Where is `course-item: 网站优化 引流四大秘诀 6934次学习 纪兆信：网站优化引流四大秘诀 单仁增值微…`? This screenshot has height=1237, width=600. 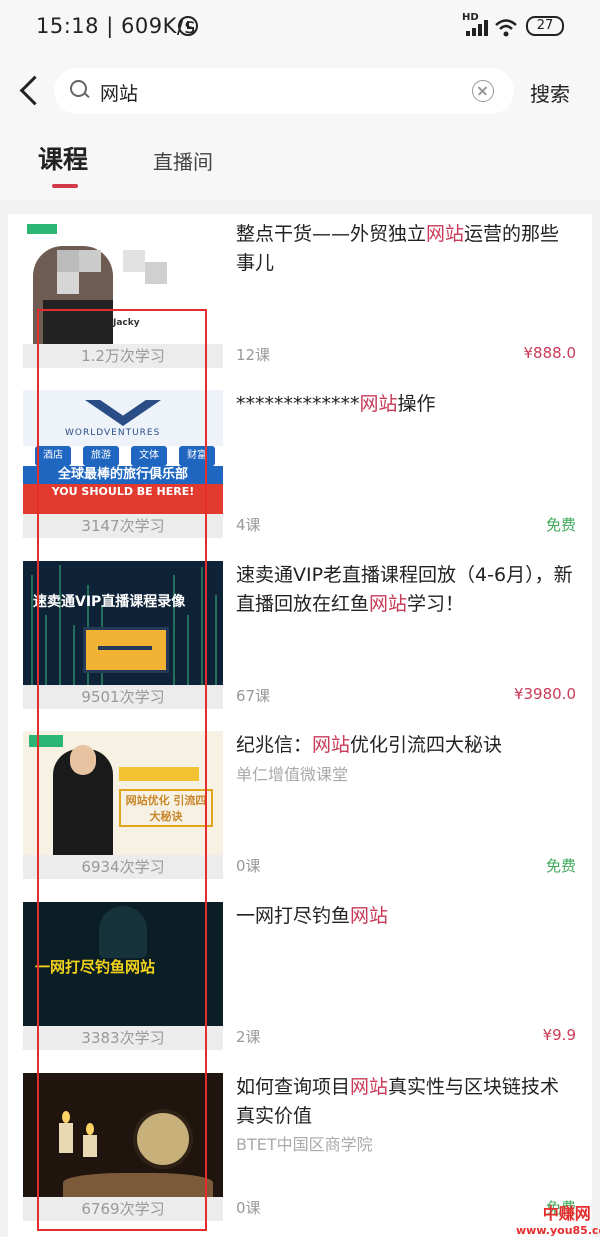
course-item: 网站优化 引流四大秘诀 6934次学习 纪兆信：网站优化引流四大秘诀 单仁增值微… is located at coordinates (300, 805).